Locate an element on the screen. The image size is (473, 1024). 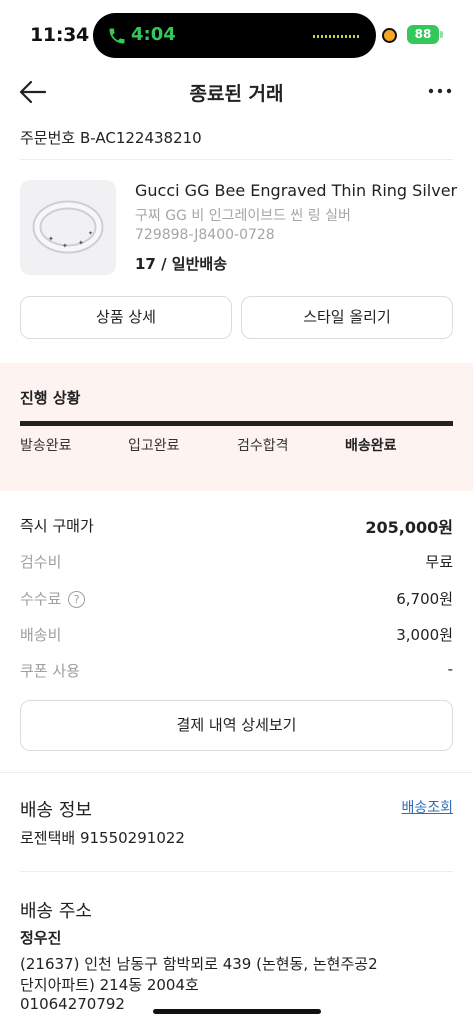
fee-label-row: 수수료 ? is located at coordinates (53, 598).